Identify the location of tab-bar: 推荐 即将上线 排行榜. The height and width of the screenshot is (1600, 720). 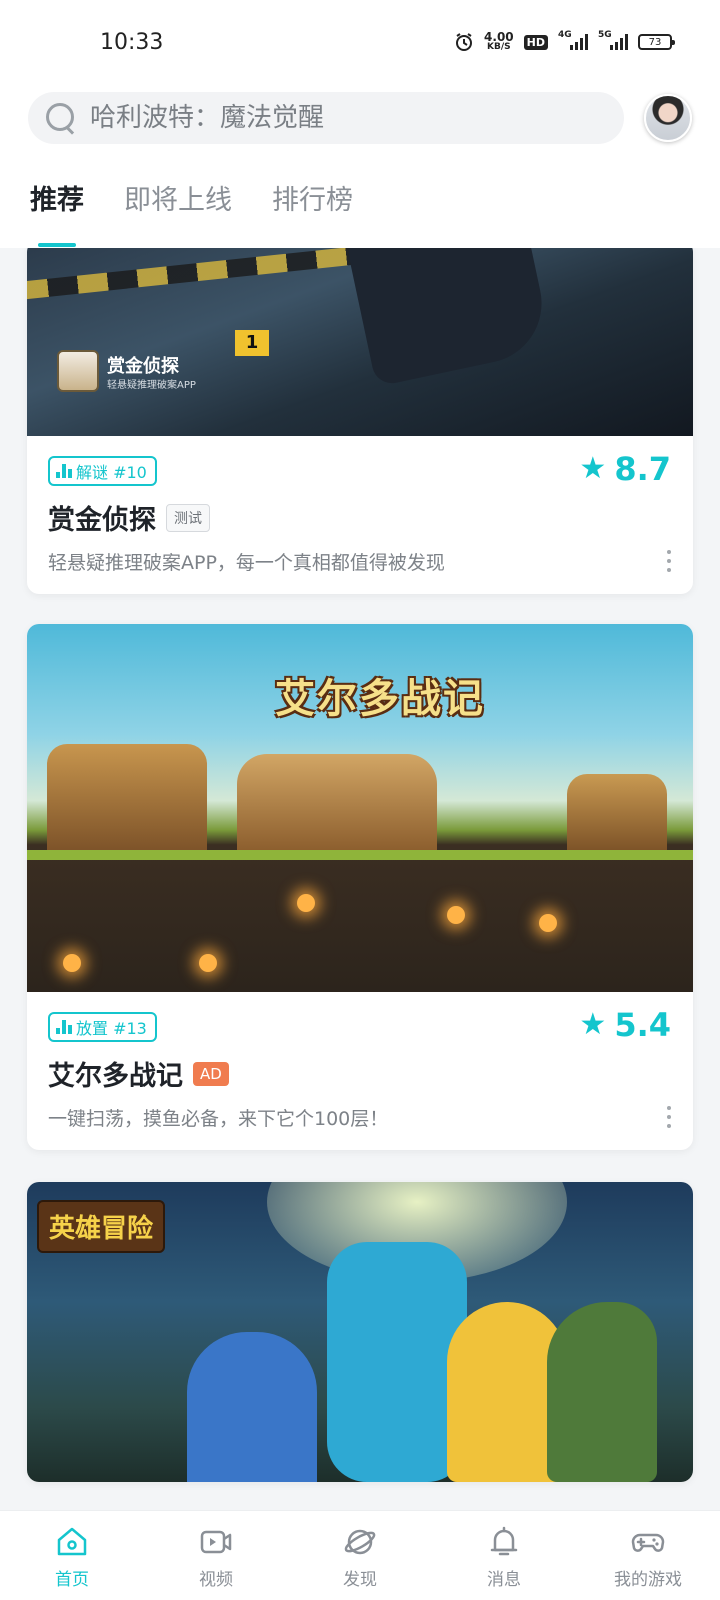
(191, 212).